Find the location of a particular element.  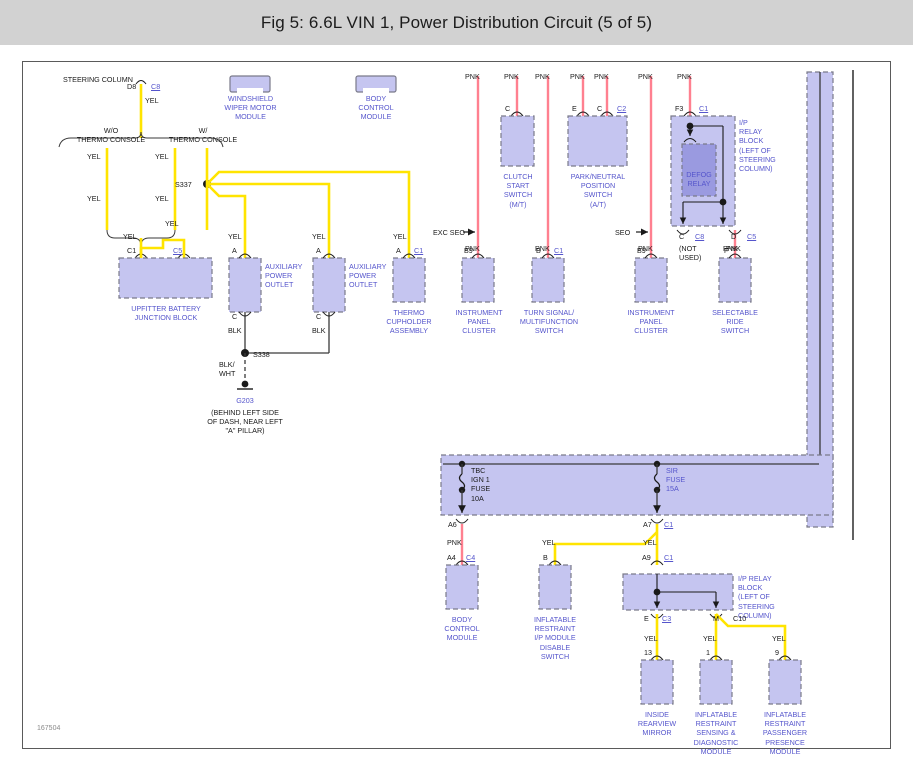

connector-turnsignal-c1: C1 is located at coordinates (558, 250).